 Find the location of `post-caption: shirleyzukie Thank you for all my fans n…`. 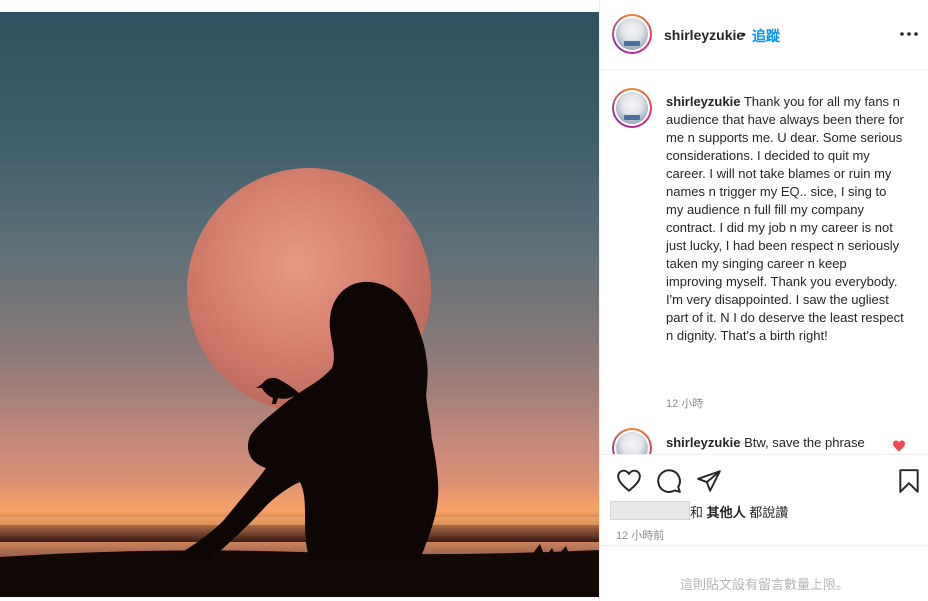

post-caption: shirleyzukie Thank you for all my fans n… is located at coordinates (786, 219).